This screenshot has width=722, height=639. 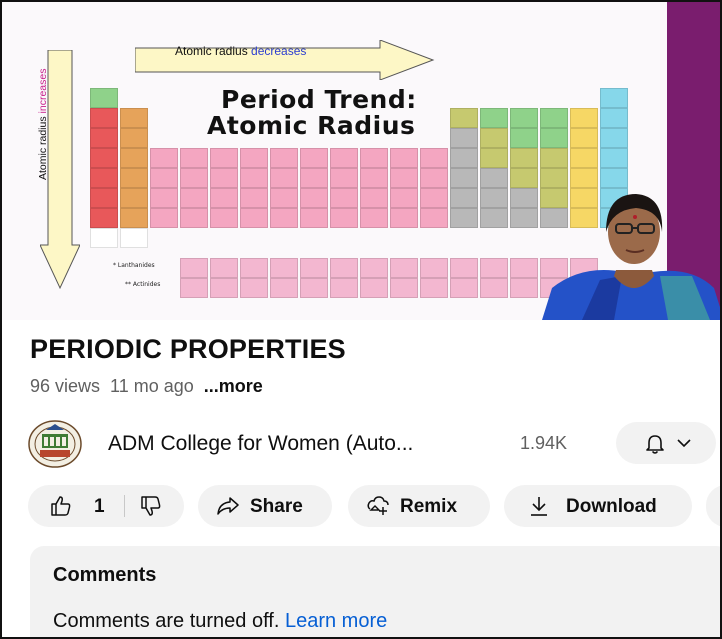 I want to click on subscribe-bell-button, so click(x=666, y=443).